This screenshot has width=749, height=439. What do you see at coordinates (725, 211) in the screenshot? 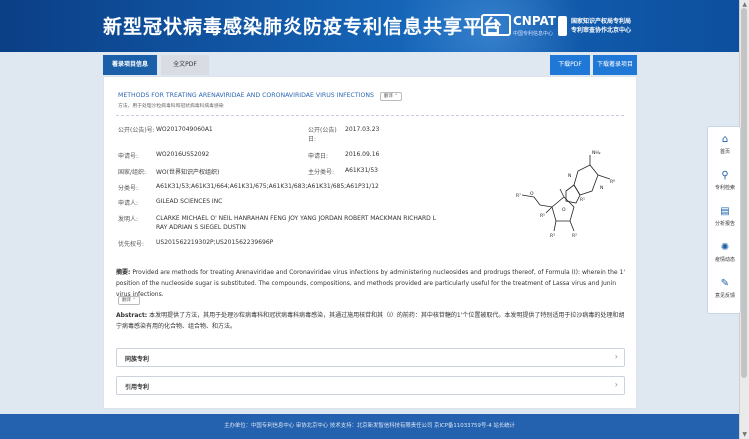
I see `document-icon: ▤` at bounding box center [725, 211].